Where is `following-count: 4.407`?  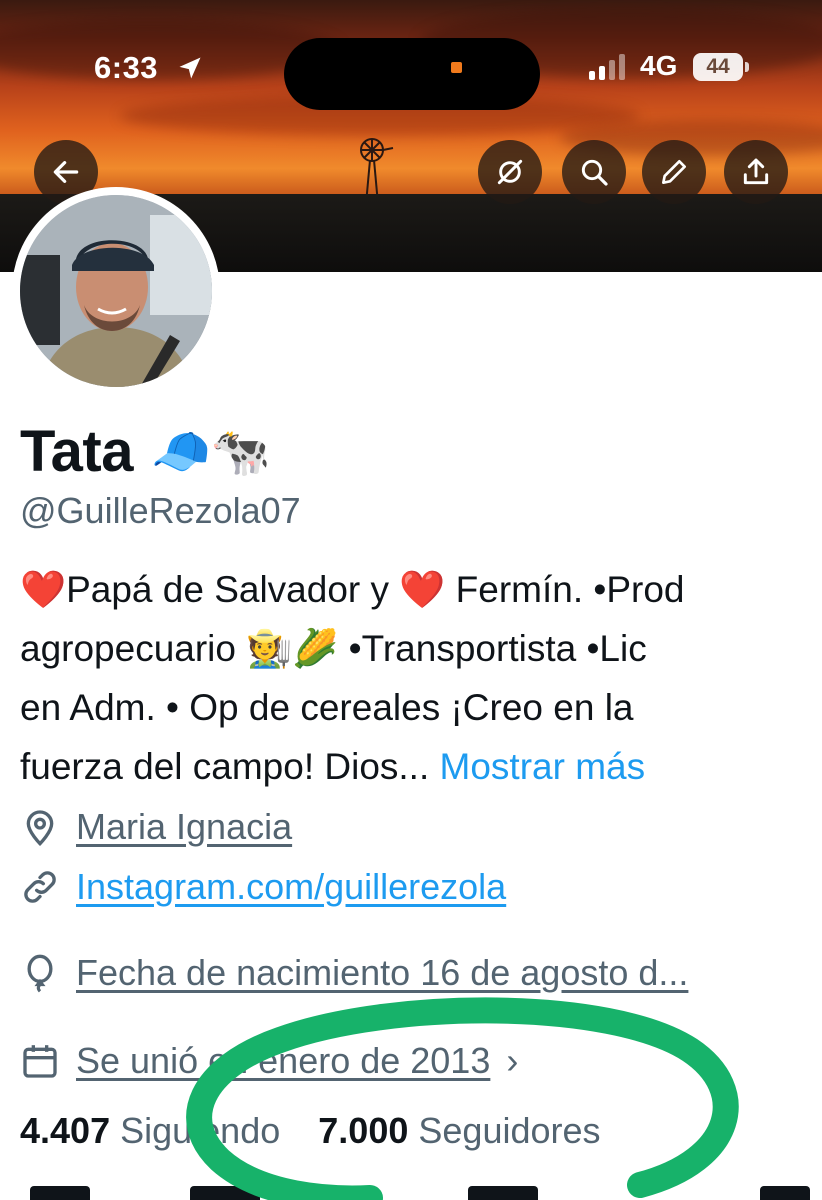
following-count: 4.407 is located at coordinates (65, 1130).